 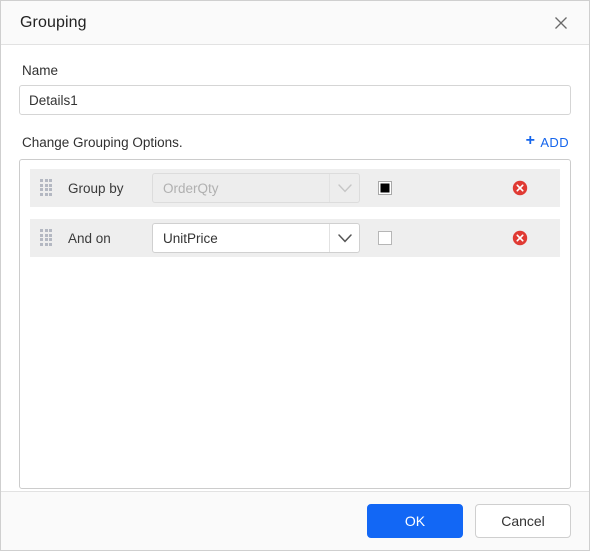 What do you see at coordinates (102, 142) in the screenshot?
I see `options-title: Change Grouping Options.` at bounding box center [102, 142].